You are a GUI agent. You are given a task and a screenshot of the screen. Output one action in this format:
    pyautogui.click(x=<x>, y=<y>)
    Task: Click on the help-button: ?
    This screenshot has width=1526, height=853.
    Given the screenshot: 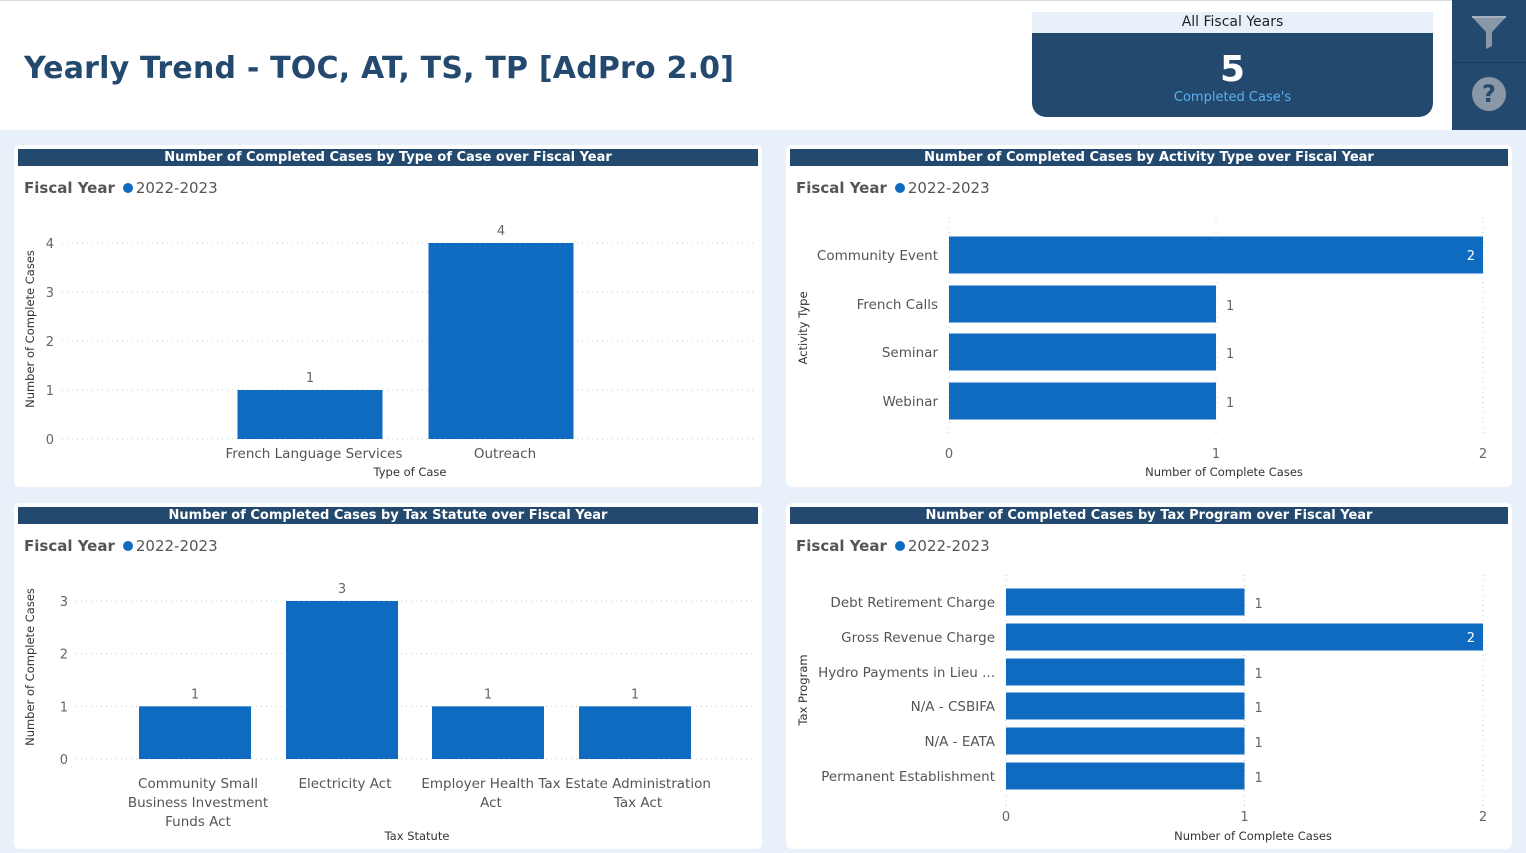 What is the action you would take?
    pyautogui.click(x=1489, y=94)
    